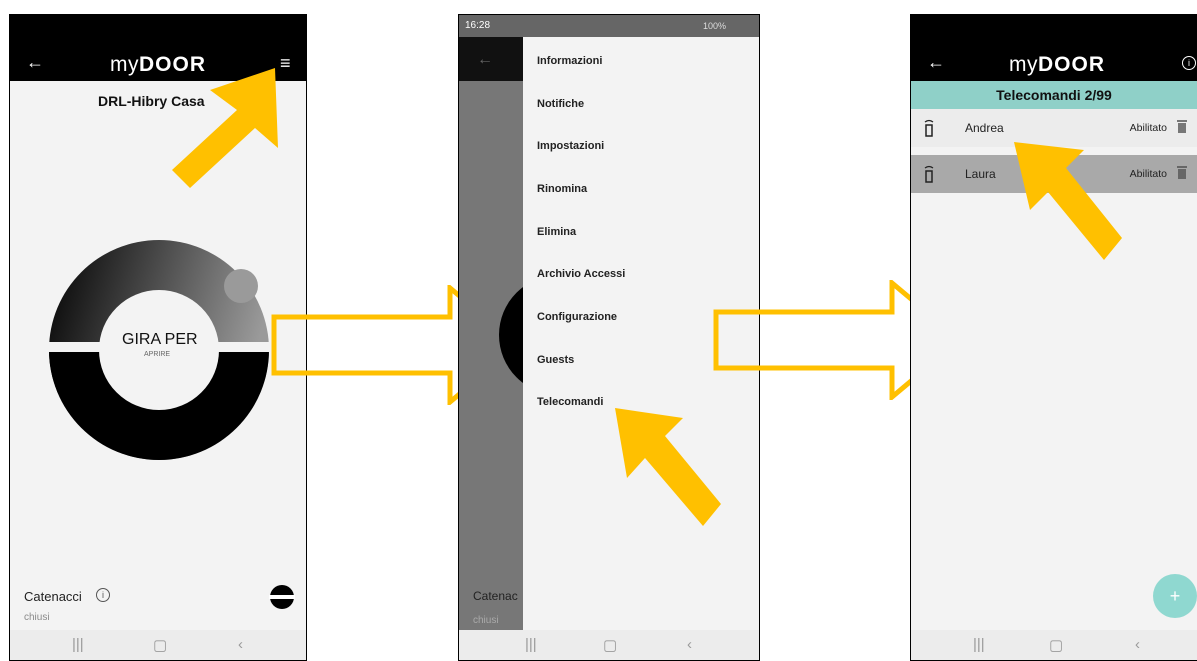 This screenshot has width=1197, height=661. I want to click on menu-item-informazioni: Informazioni, so click(569, 61).